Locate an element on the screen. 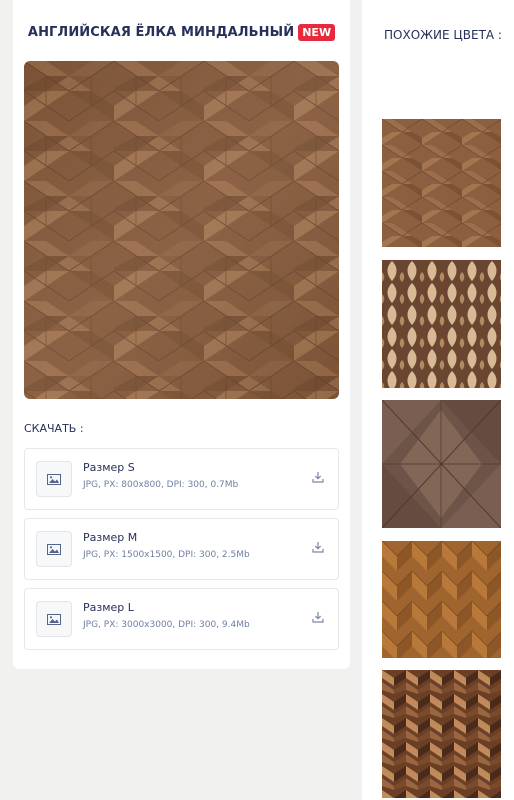 This screenshot has height=800, width=514. product-title: АНГЛИЙСКАЯ ЁЛКА МИНДАЛЬНЫЙ is located at coordinates (161, 32).